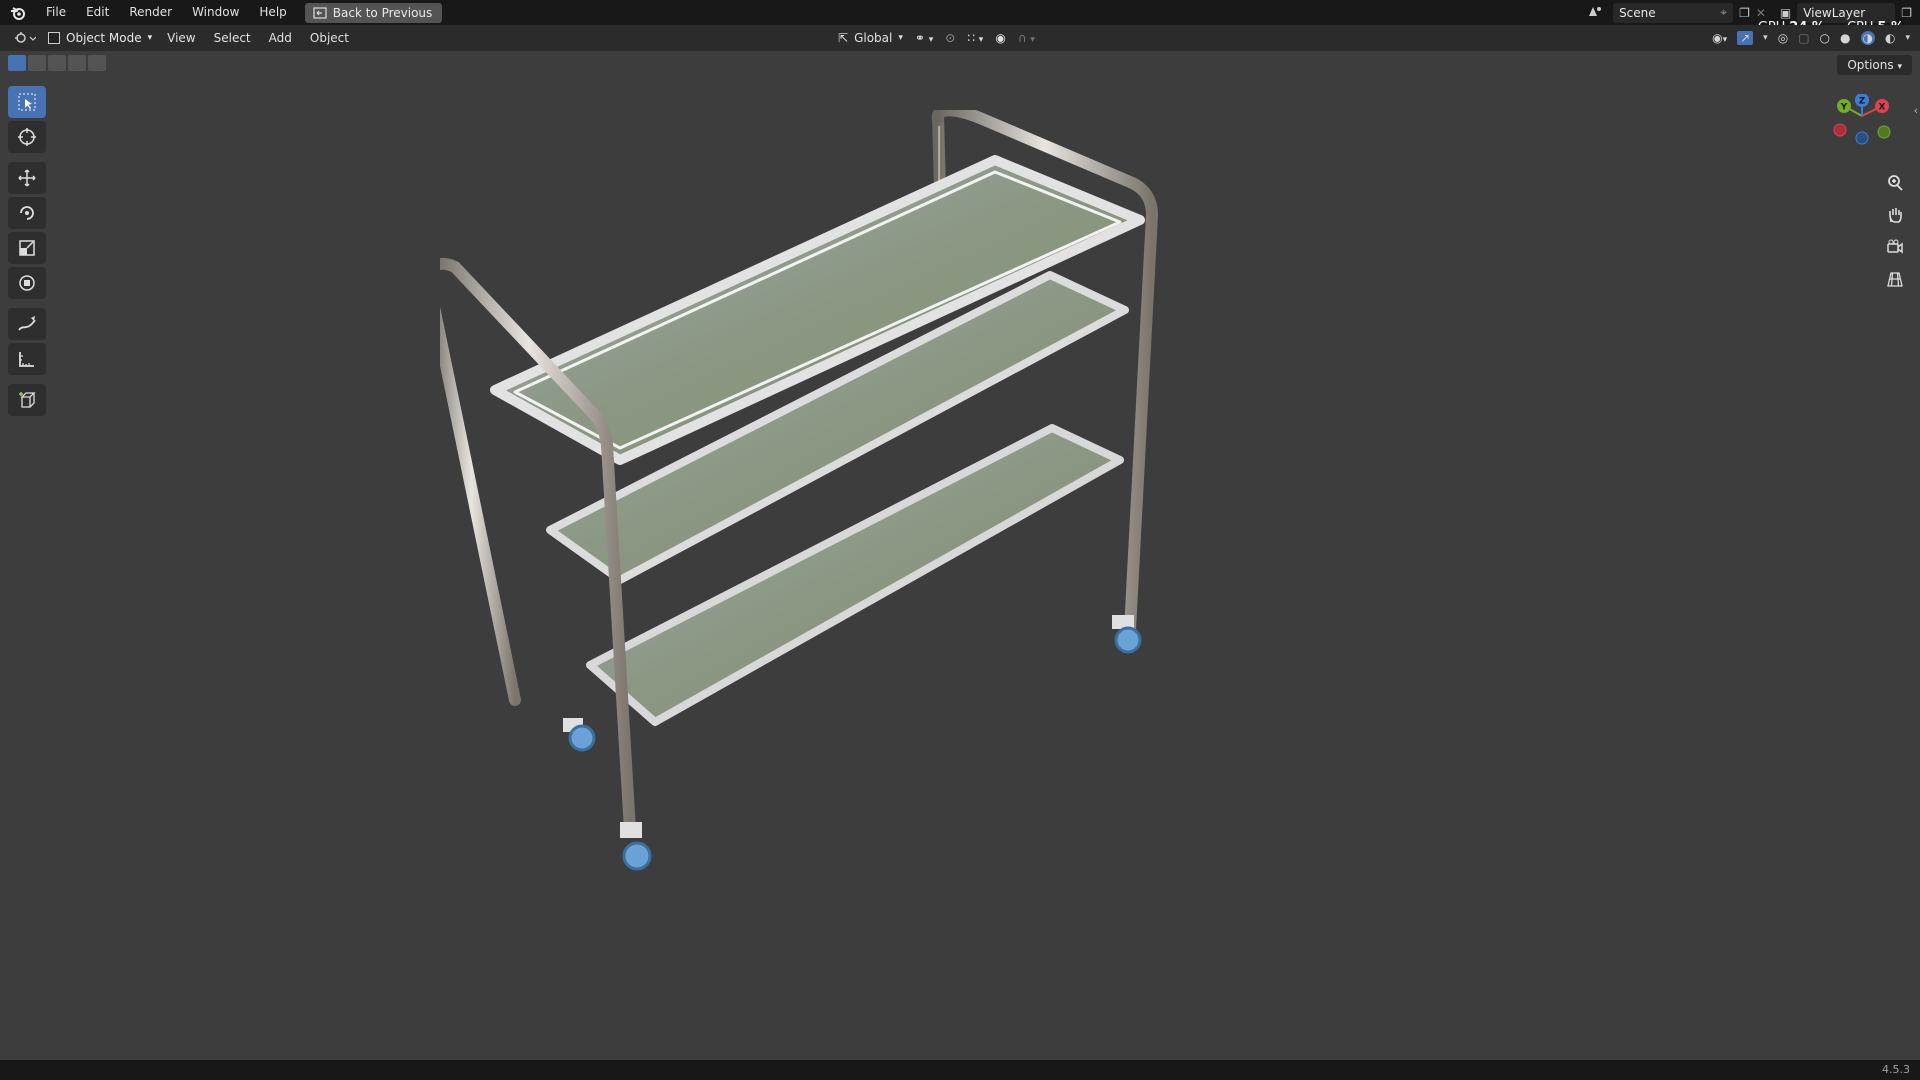 This screenshot has width=1920, height=1080. I want to click on menu-edit: Edit, so click(97, 12).